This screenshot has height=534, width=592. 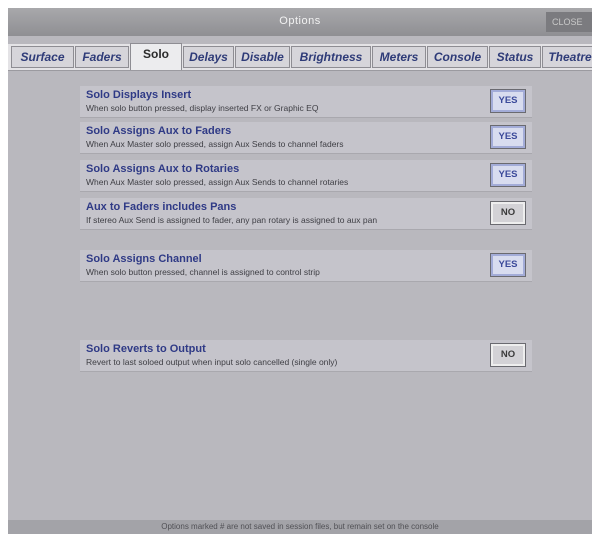 What do you see at coordinates (161, 207) in the screenshot?
I see `option-title: Aux to Faders includes Pans` at bounding box center [161, 207].